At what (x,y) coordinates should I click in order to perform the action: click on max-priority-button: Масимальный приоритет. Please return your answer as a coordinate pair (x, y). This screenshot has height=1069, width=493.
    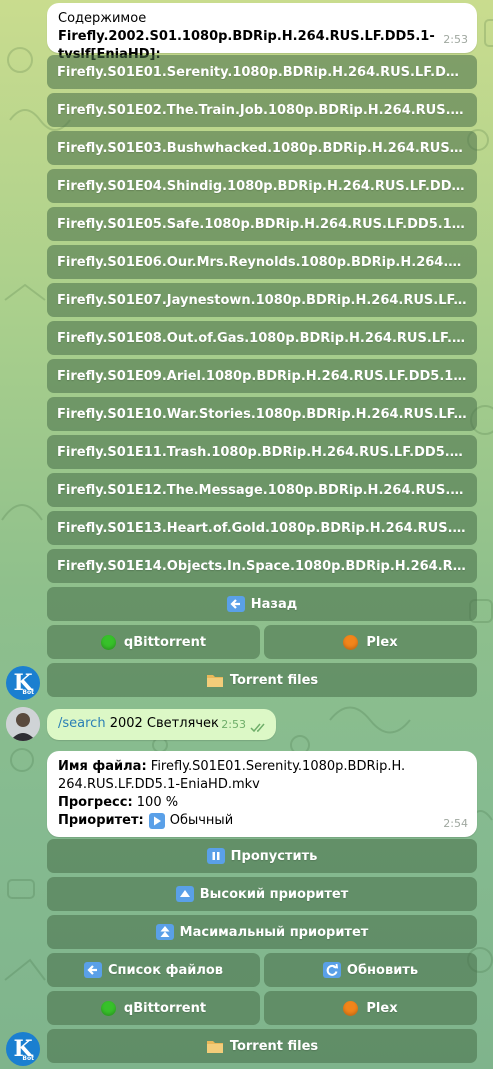
    Looking at the image, I should click on (262, 932).